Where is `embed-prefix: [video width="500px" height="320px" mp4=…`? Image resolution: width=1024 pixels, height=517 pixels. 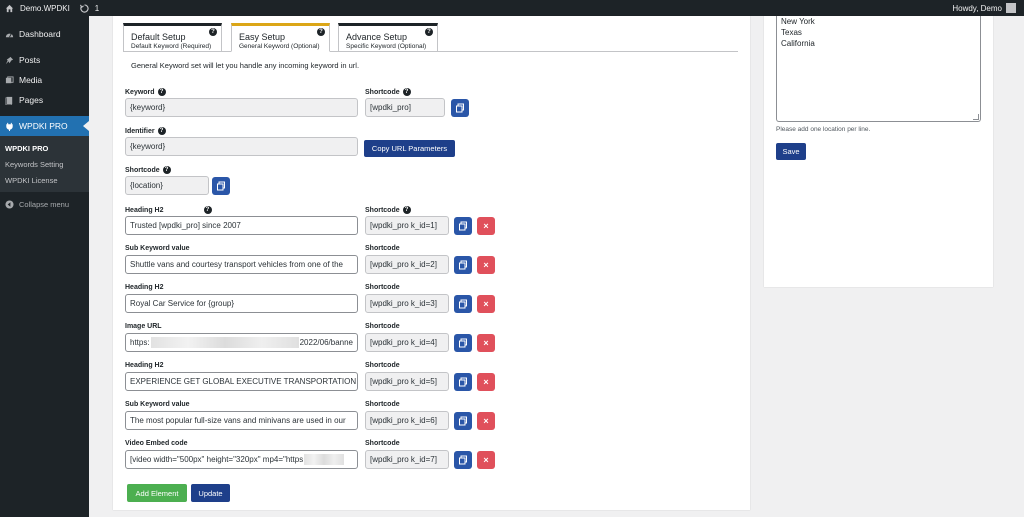 embed-prefix: [video width="500px" height="320px" mp4=… is located at coordinates (217, 459).